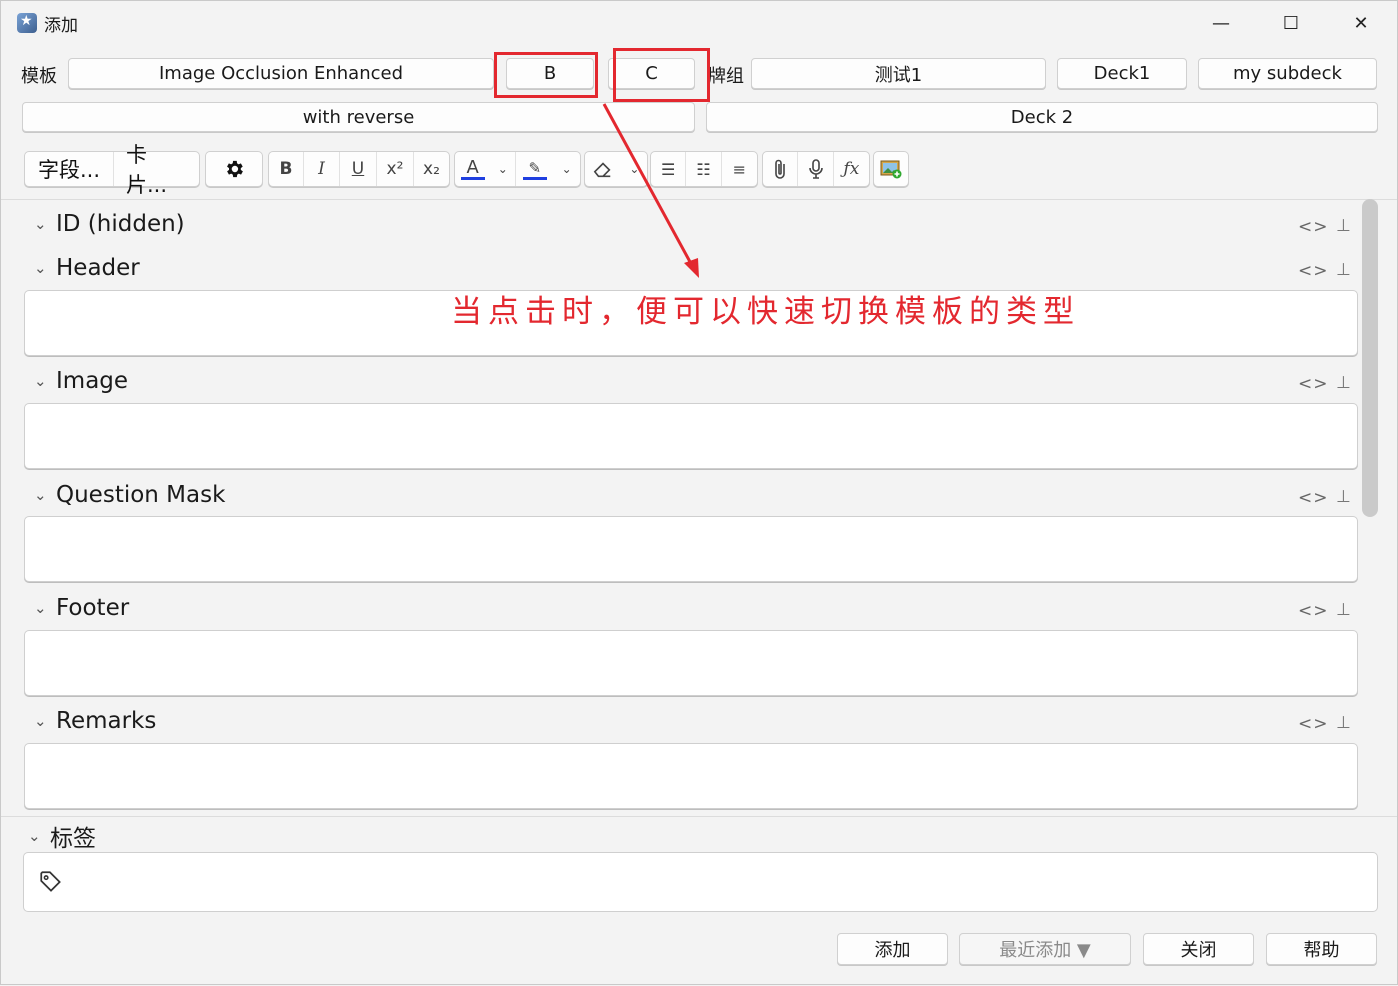  What do you see at coordinates (650, 190) in the screenshot?
I see `annotation-arrow` at bounding box center [650, 190].